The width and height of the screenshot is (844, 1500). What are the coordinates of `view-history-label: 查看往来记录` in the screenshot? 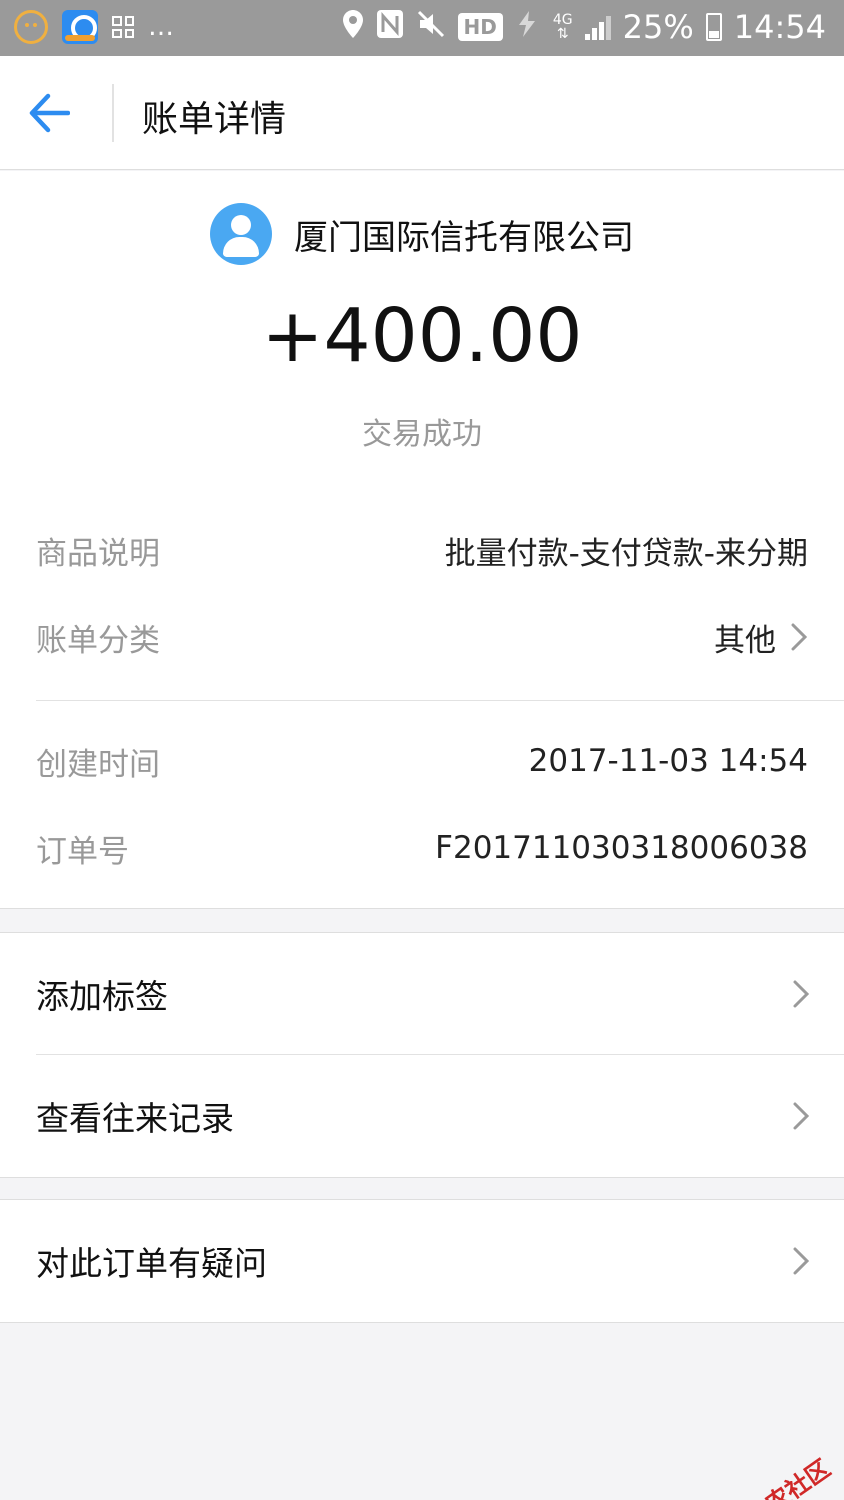 It's located at (135, 1118).